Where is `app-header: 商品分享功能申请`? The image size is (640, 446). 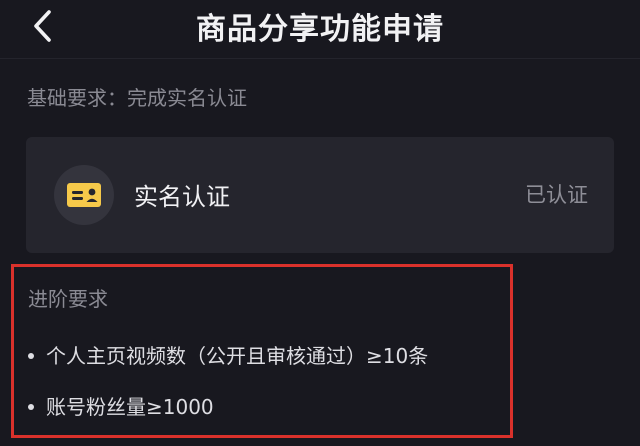
app-header: 商品分享功能申请 is located at coordinates (320, 30).